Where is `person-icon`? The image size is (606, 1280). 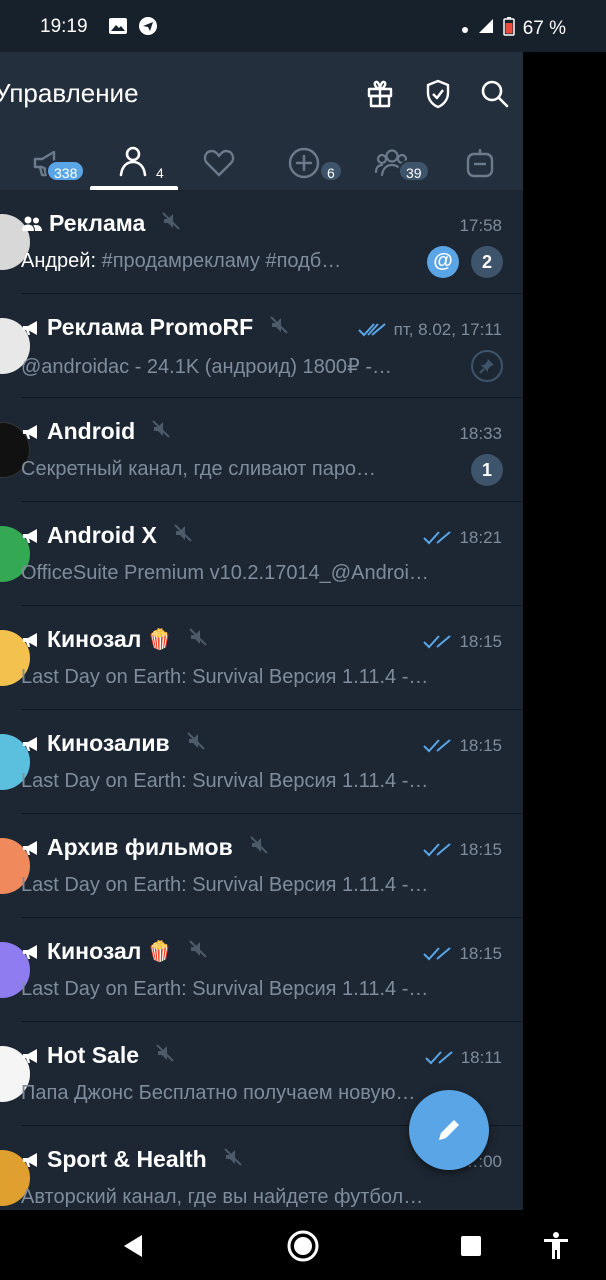 person-icon is located at coordinates (133, 161).